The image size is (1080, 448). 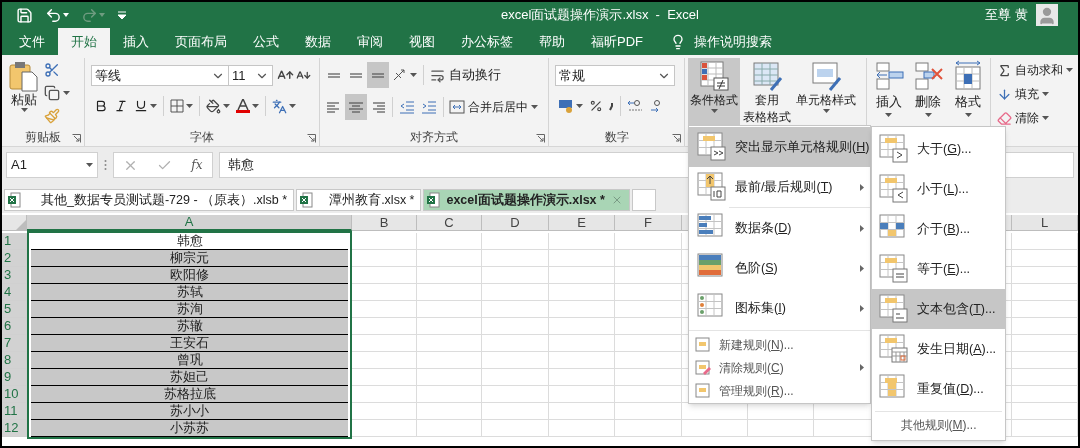 I want to click on avatar, so click(x=1047, y=15).